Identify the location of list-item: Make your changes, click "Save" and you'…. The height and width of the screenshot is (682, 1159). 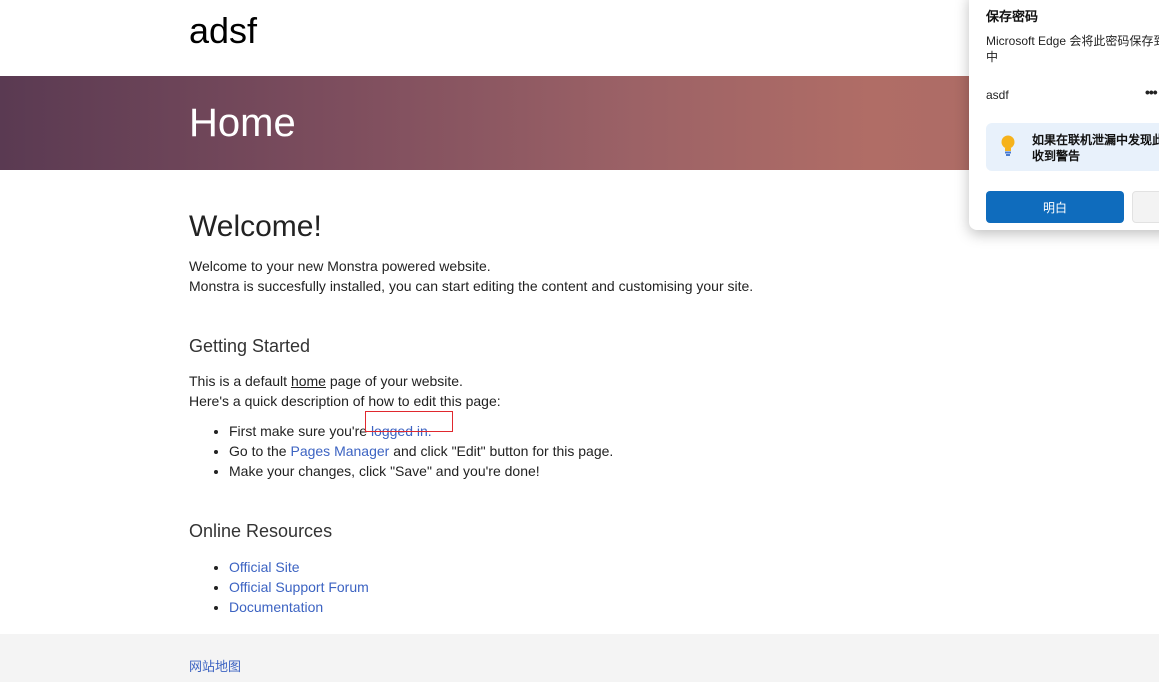
(559, 471).